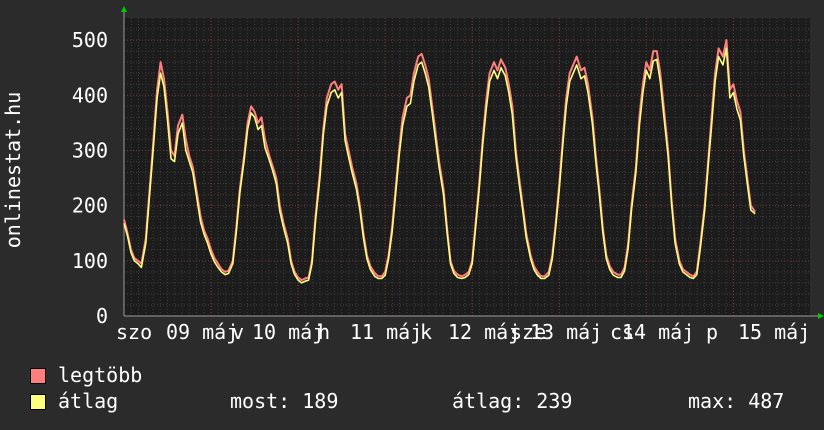  What do you see at coordinates (425, 375) in the screenshot?
I see `legend-row-max: legtöbb` at bounding box center [425, 375].